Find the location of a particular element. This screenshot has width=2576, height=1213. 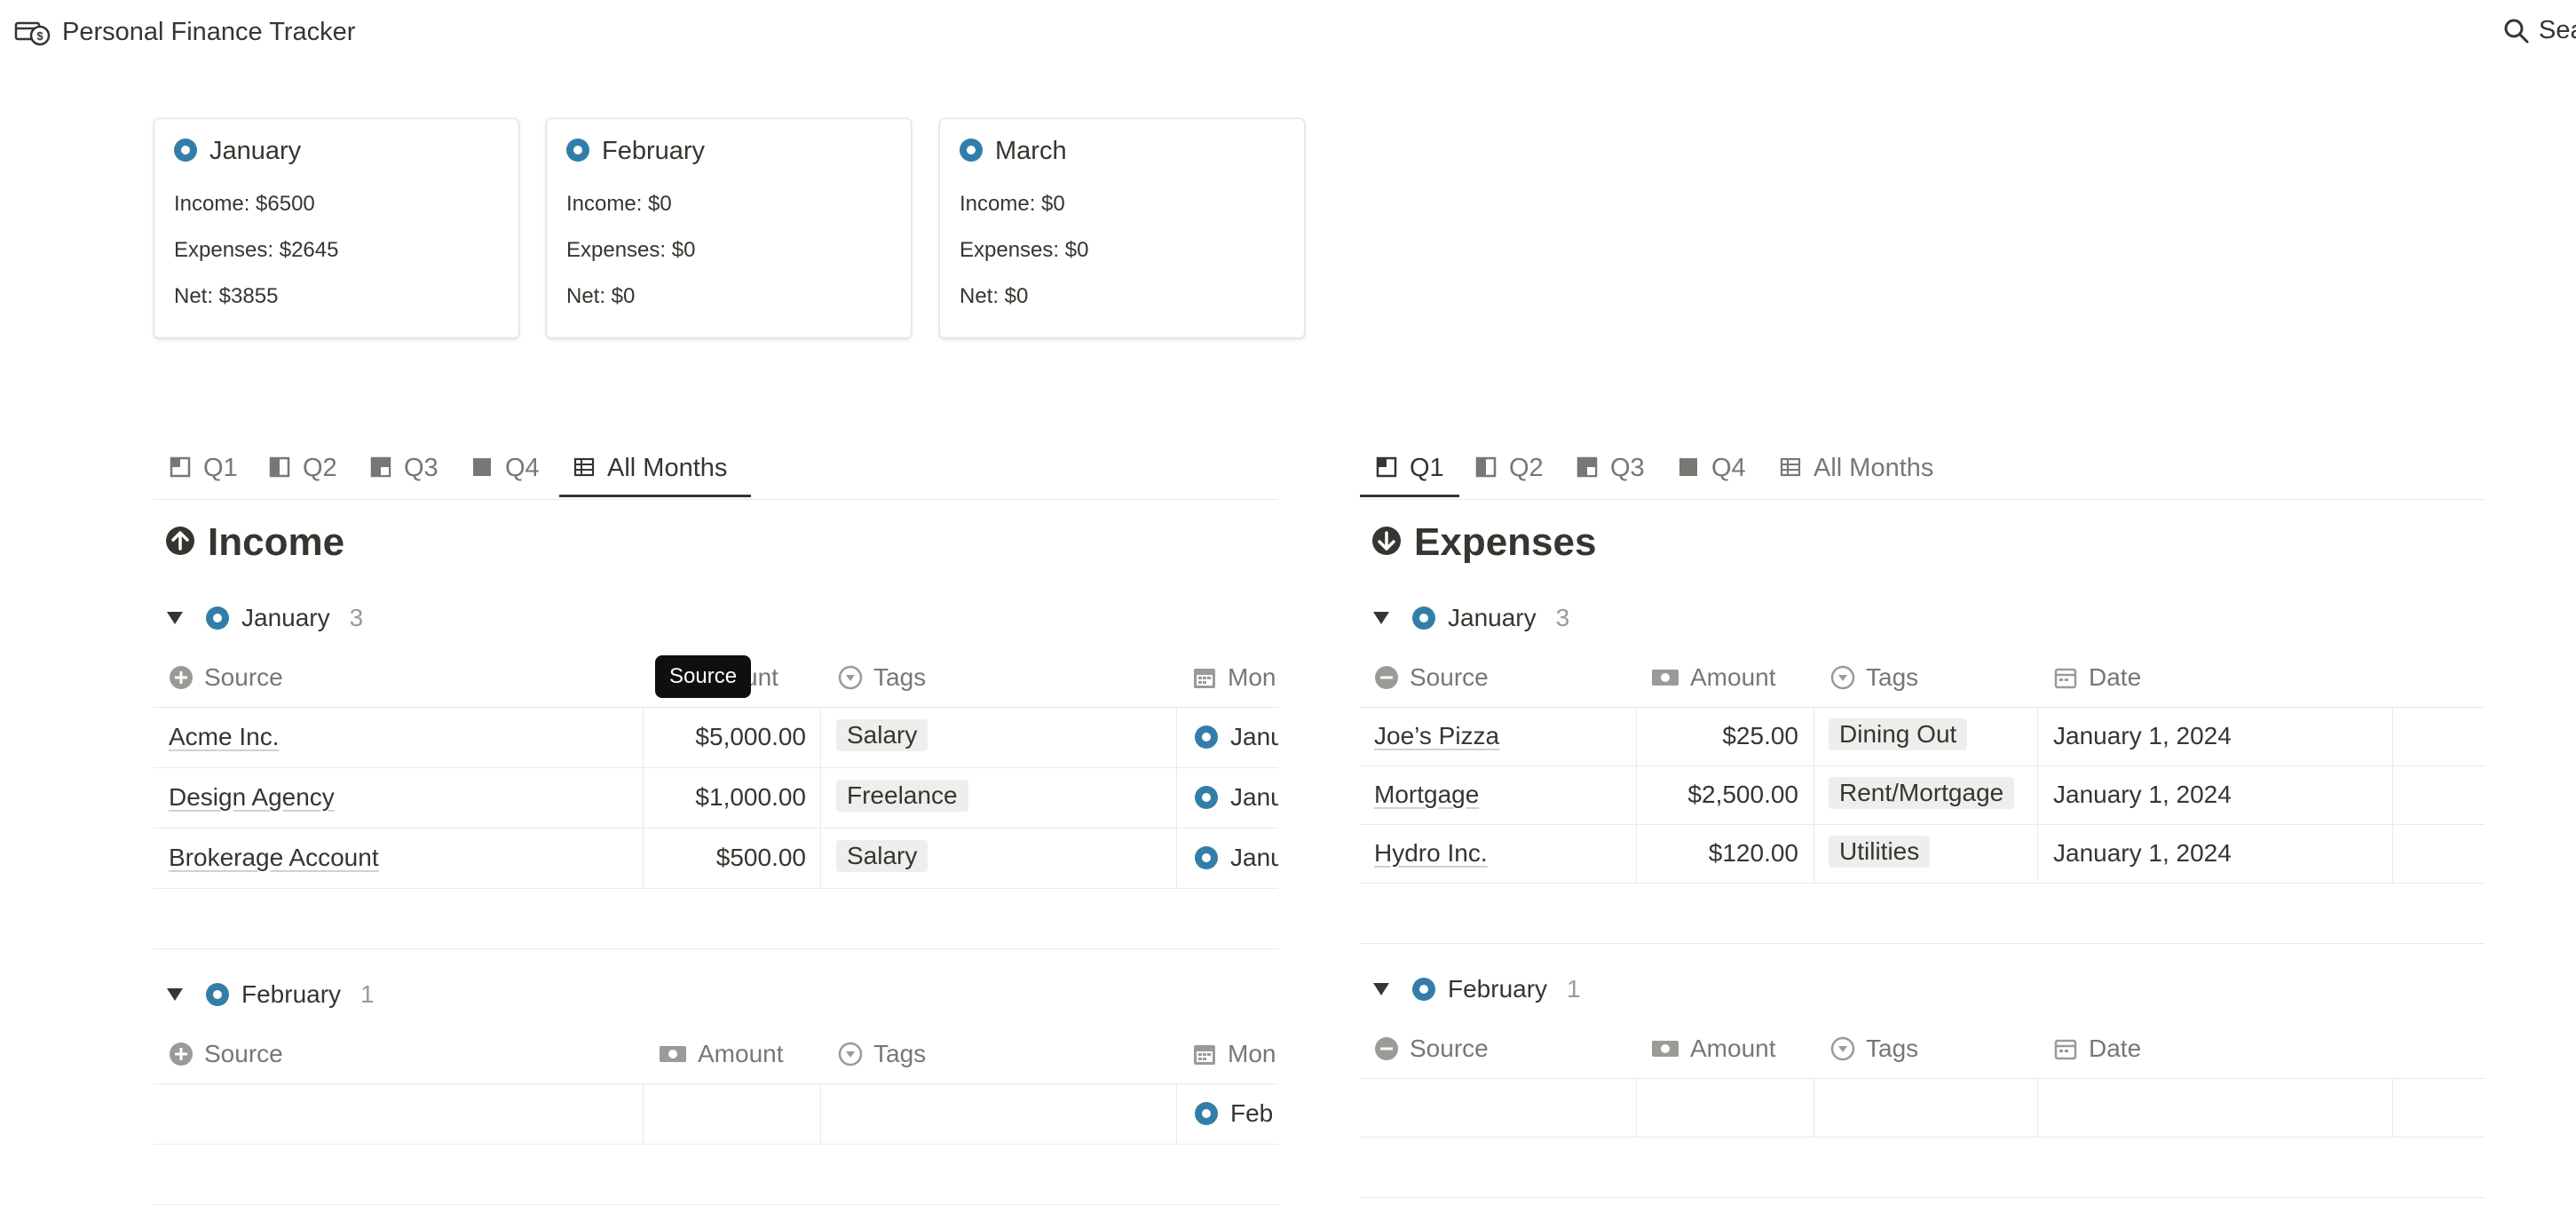

expense-amount-cell: $2,500.00 is located at coordinates (1720, 795).